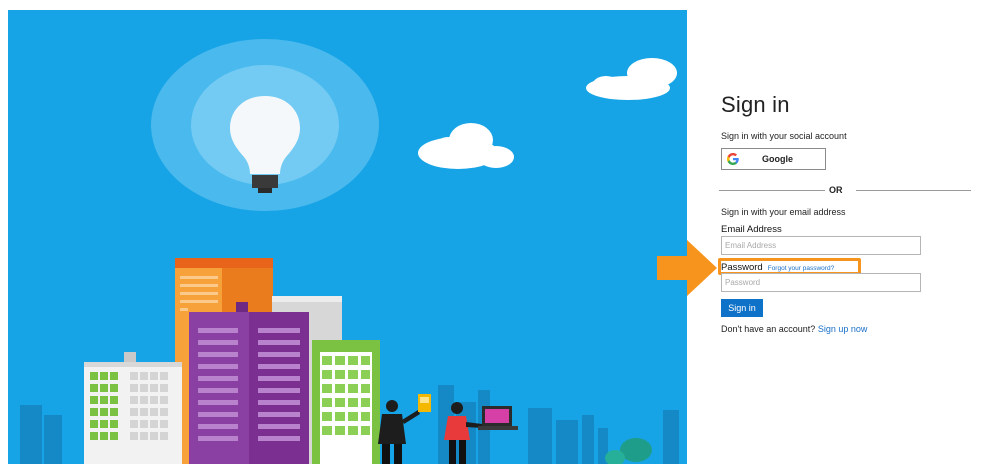 The width and height of the screenshot is (1001, 464). I want to click on or-divider: OR, so click(845, 191).